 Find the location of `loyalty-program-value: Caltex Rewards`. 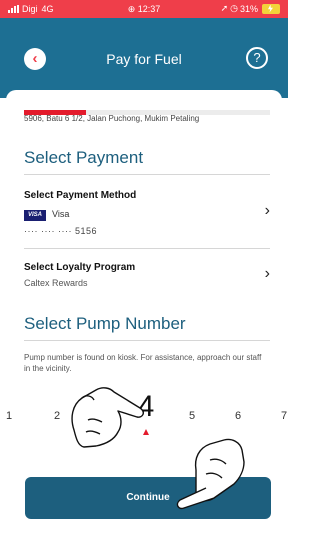

loyalty-program-value: Caltex Rewards is located at coordinates (56, 283).